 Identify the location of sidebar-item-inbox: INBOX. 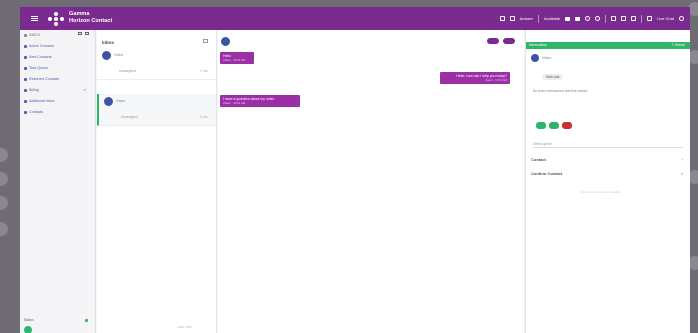
(32, 35).